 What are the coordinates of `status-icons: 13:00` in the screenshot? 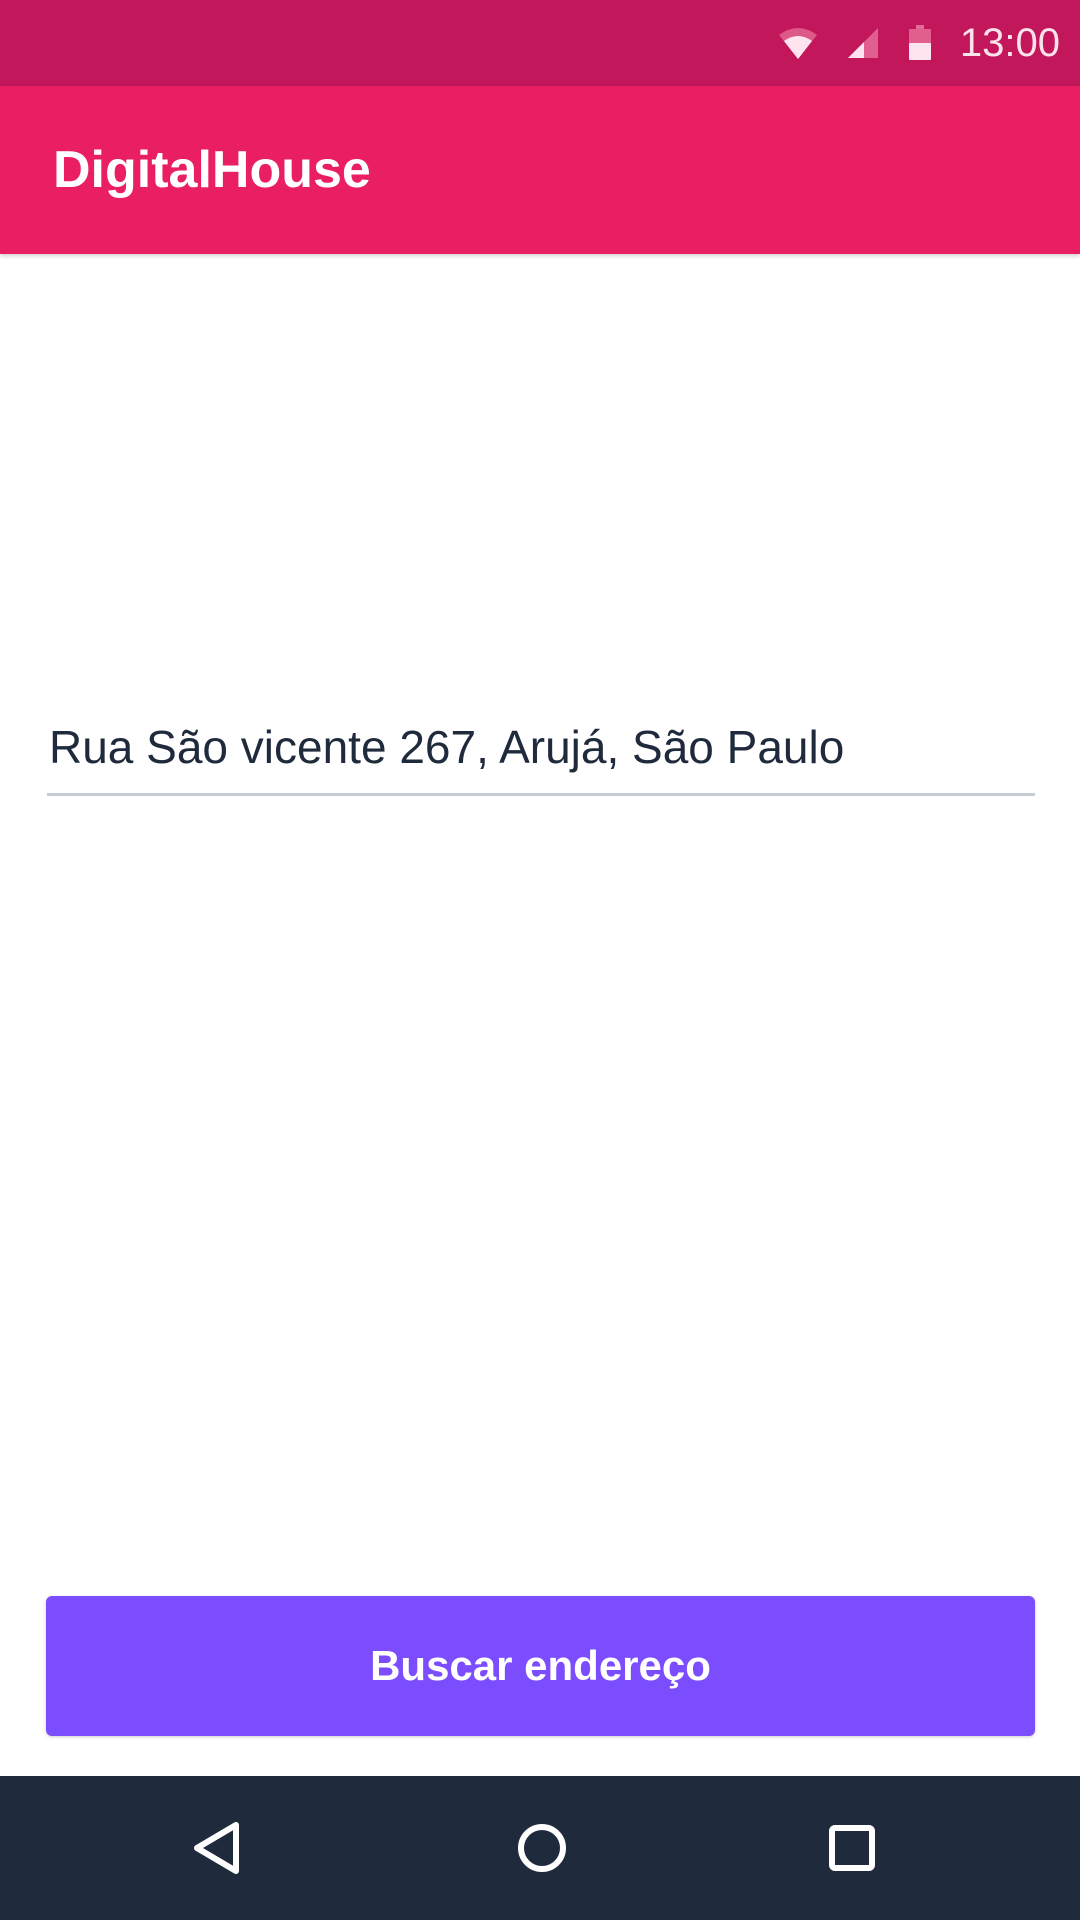 It's located at (919, 43).